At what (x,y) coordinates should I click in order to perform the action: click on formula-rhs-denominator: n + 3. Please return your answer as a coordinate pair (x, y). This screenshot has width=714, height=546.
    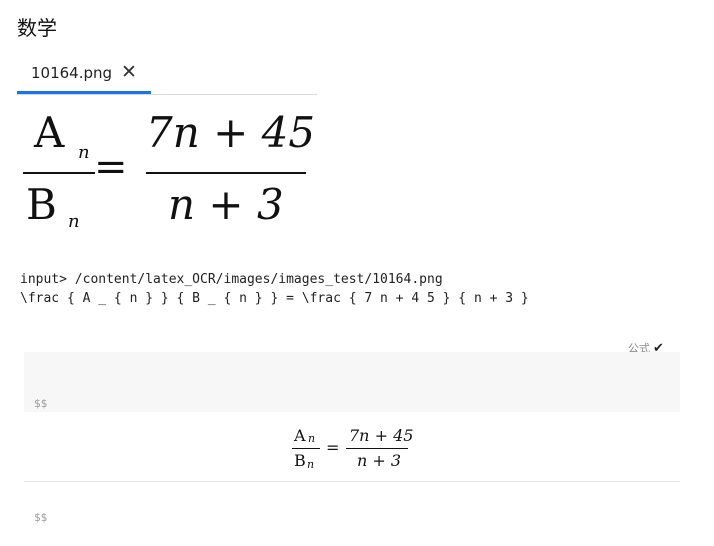
    Looking at the image, I should click on (226, 204).